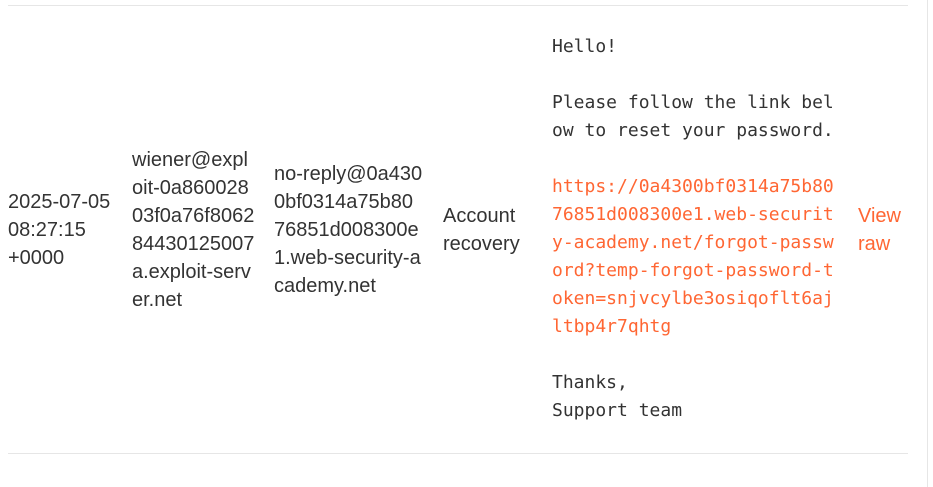 Image resolution: width=933 pixels, height=487 pixels. What do you see at coordinates (59, 229) in the screenshot?
I see `email-date: 2025-07-05 08:27:15 +0000` at bounding box center [59, 229].